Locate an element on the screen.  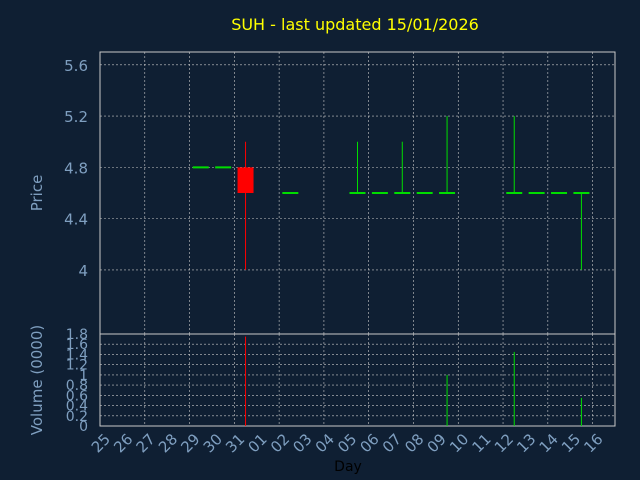
chart-title: SUH - last updated 15/01/2026 is located at coordinates (355, 24).